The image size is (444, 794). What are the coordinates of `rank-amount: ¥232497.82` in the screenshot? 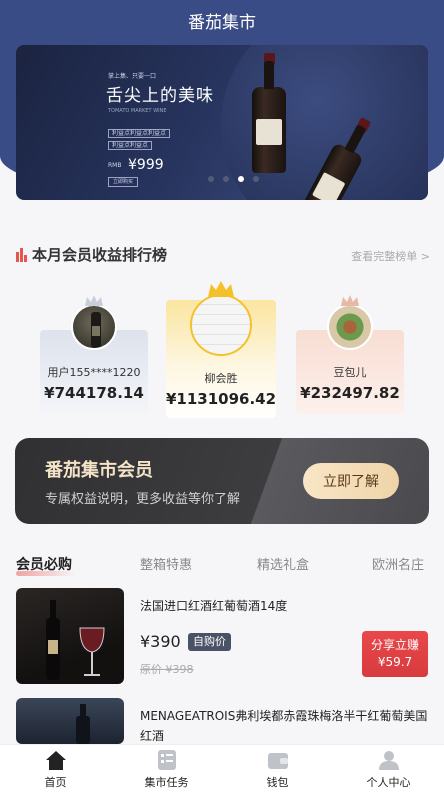 It's located at (350, 393).